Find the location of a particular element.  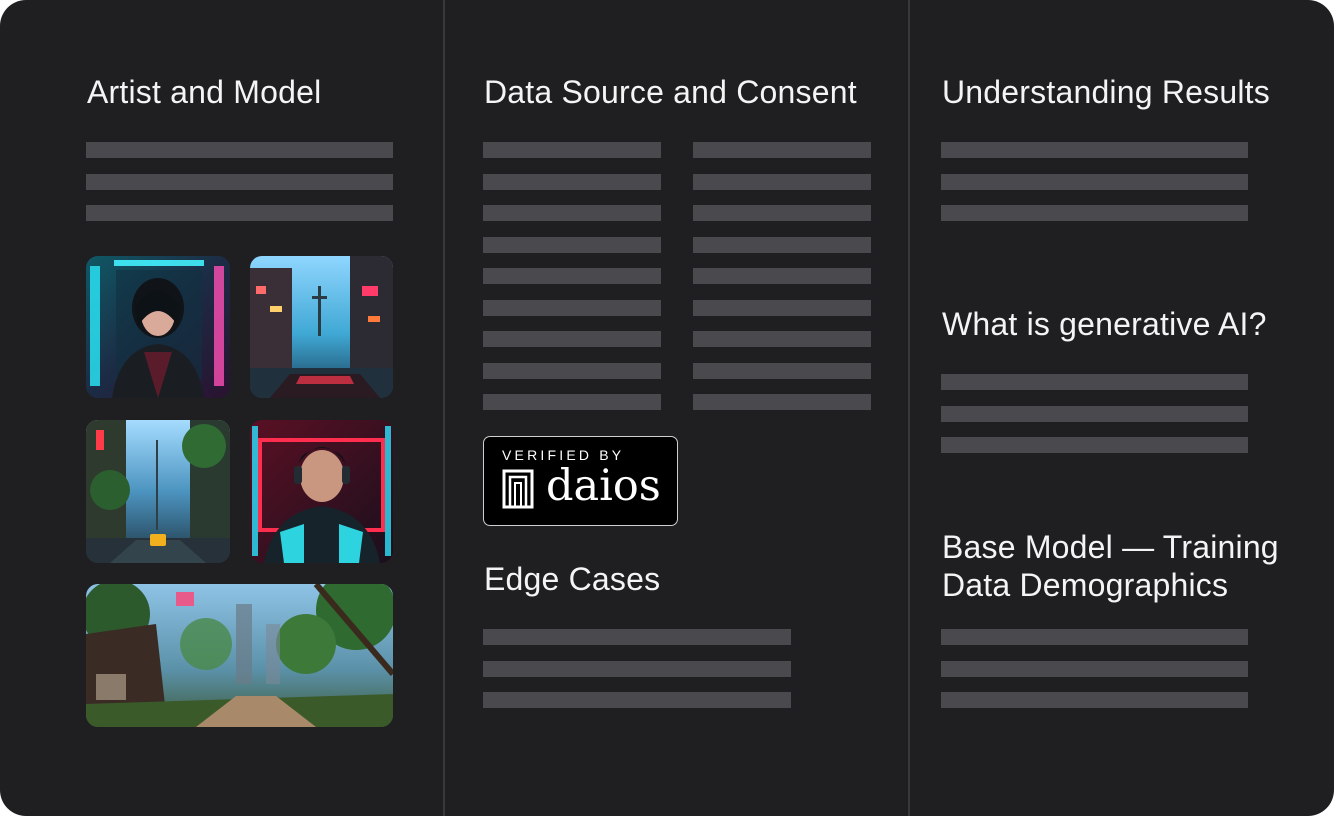

edge-cases-placeholder is located at coordinates (637, 668).